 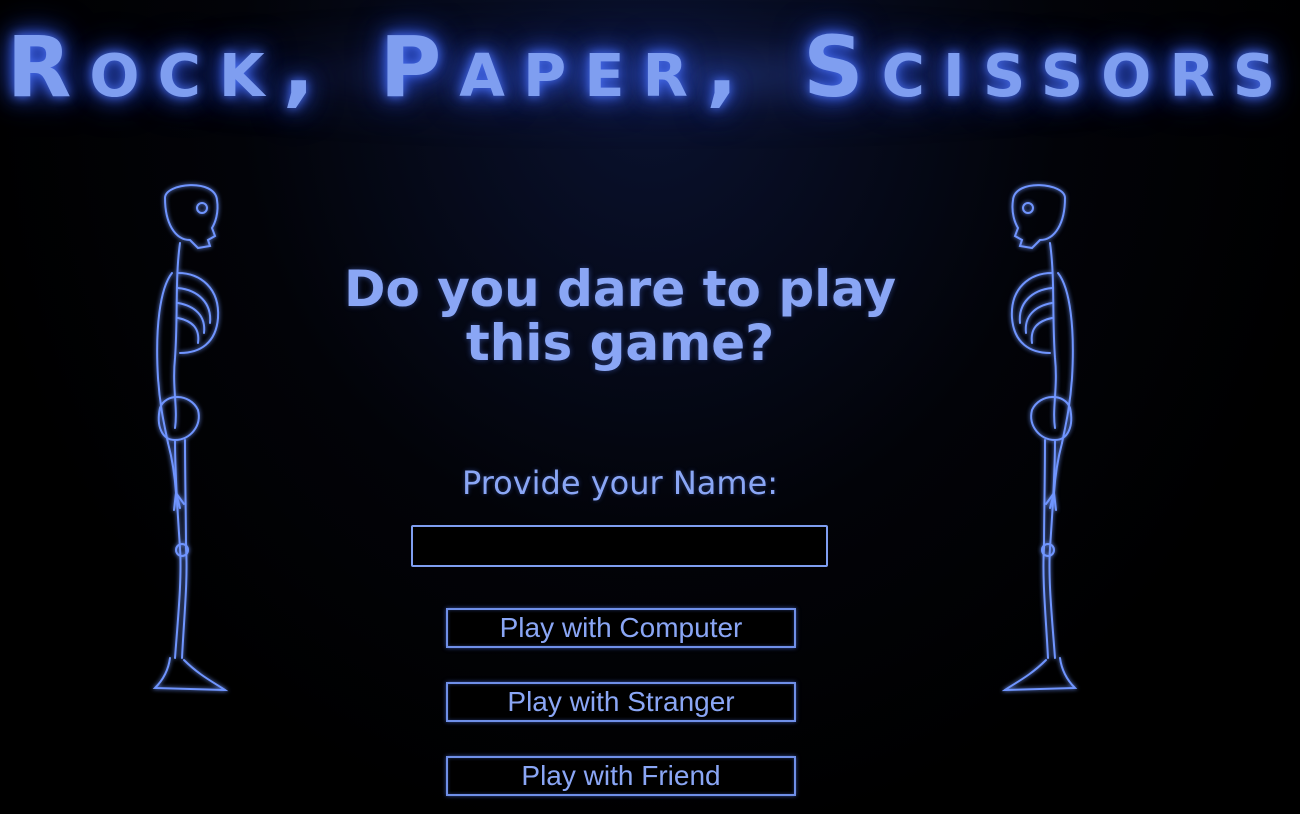 What do you see at coordinates (1039, 438) in the screenshot?
I see `skeleton-right-svg` at bounding box center [1039, 438].